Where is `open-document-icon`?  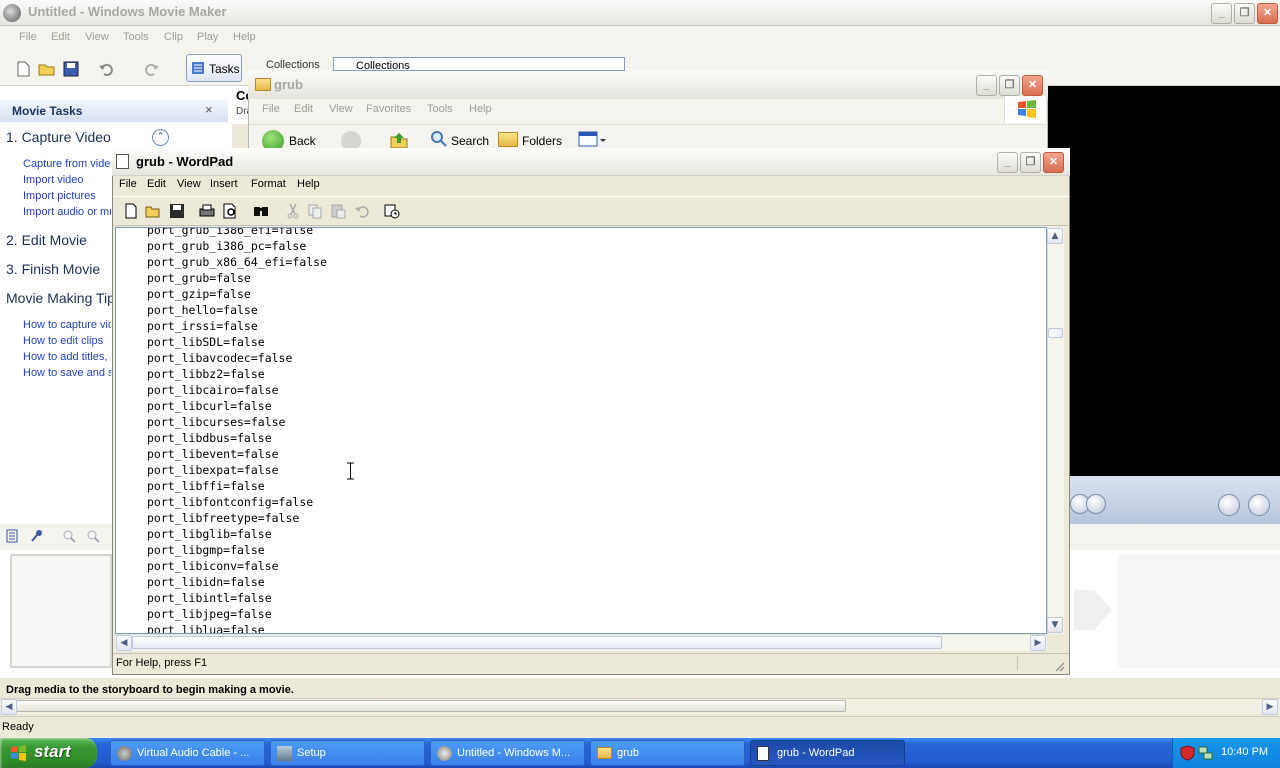
open-document-icon is located at coordinates (153, 211).